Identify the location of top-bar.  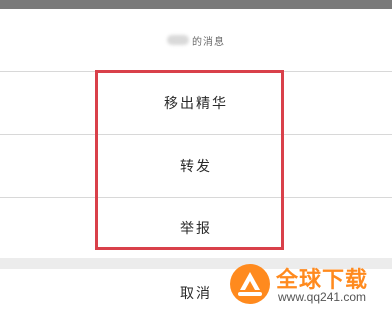
(196, 4).